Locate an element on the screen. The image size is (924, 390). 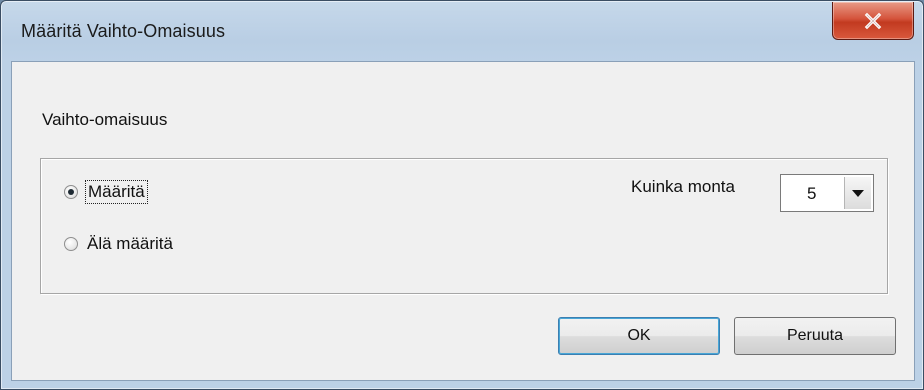
radio-dot is located at coordinates (71, 192).